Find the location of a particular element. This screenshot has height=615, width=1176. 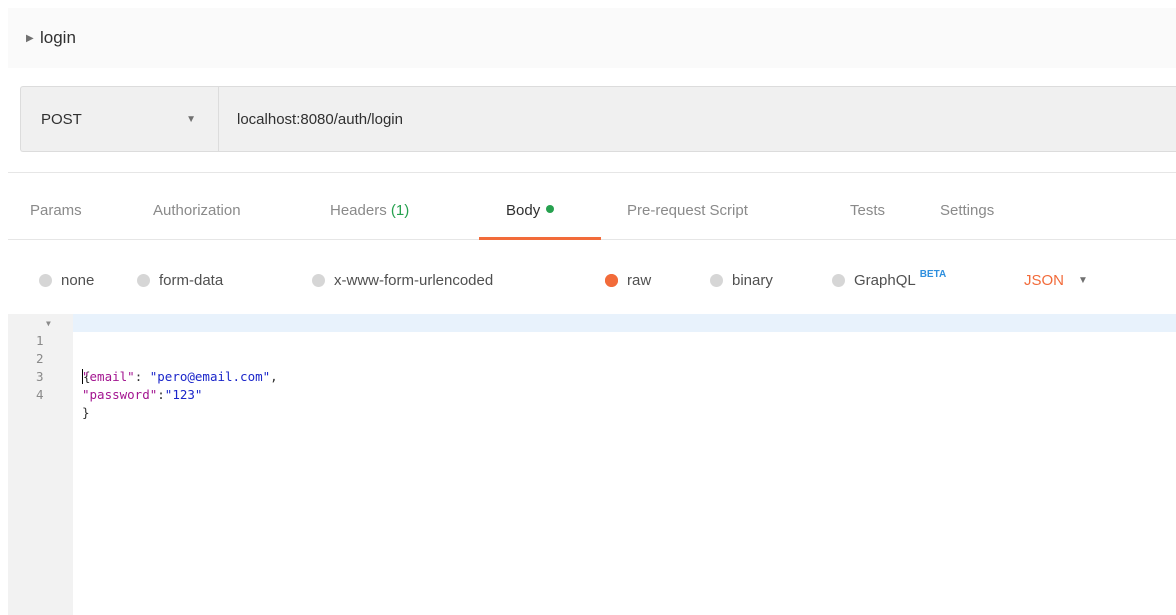

tab-settings: Settings is located at coordinates (967, 210).